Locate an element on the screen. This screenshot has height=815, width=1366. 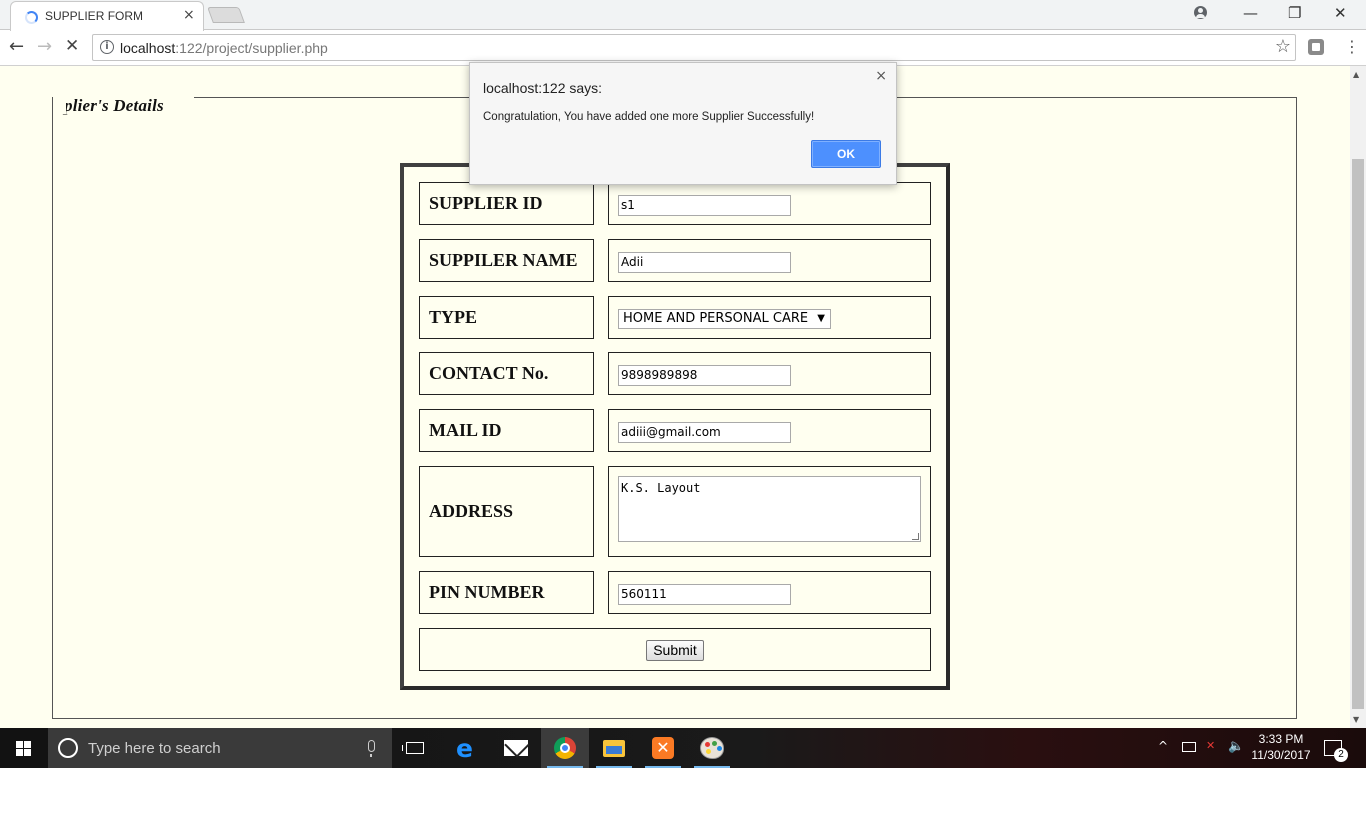
xampp-icon: ✕ is located at coordinates (663, 748).